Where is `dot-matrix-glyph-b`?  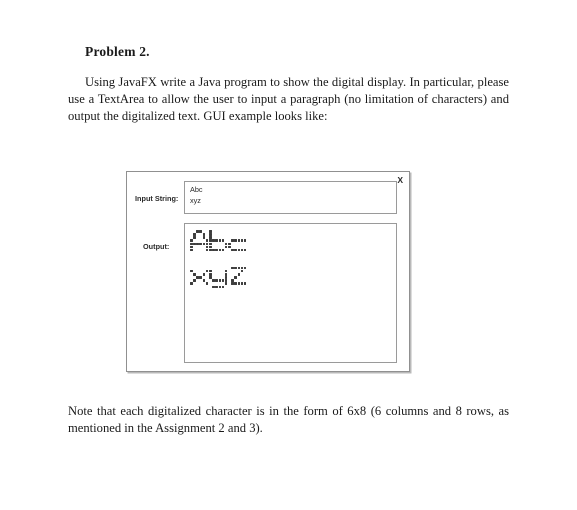 dot-matrix-glyph-b is located at coordinates (218, 242).